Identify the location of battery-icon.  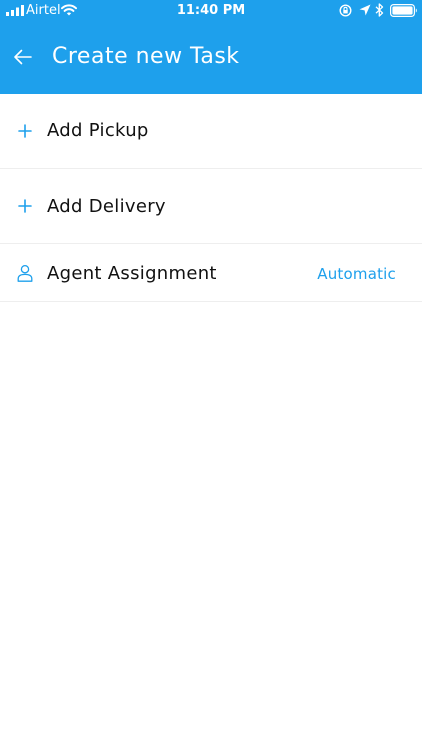
(403, 10).